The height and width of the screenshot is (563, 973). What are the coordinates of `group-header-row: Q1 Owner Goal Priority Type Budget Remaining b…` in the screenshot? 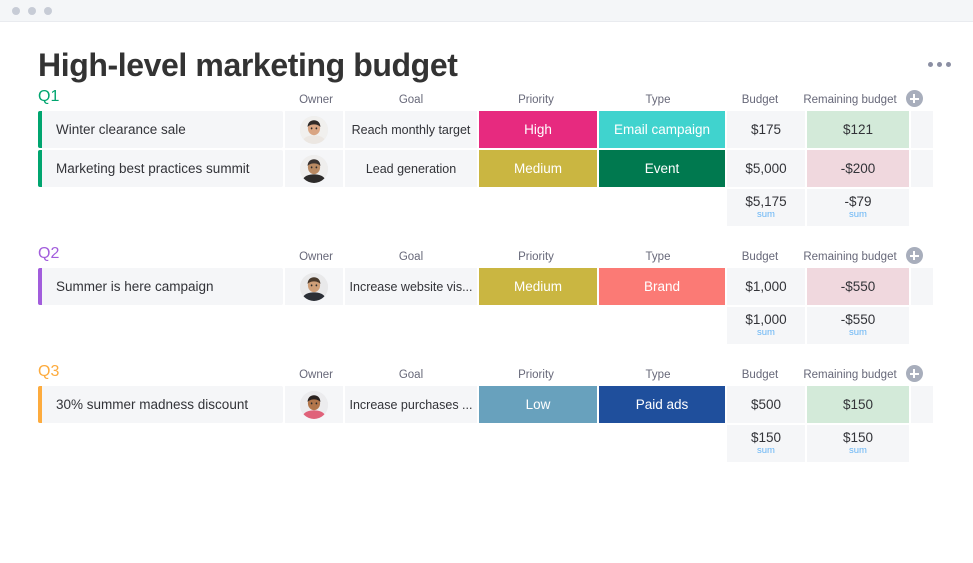 It's located at (494, 95).